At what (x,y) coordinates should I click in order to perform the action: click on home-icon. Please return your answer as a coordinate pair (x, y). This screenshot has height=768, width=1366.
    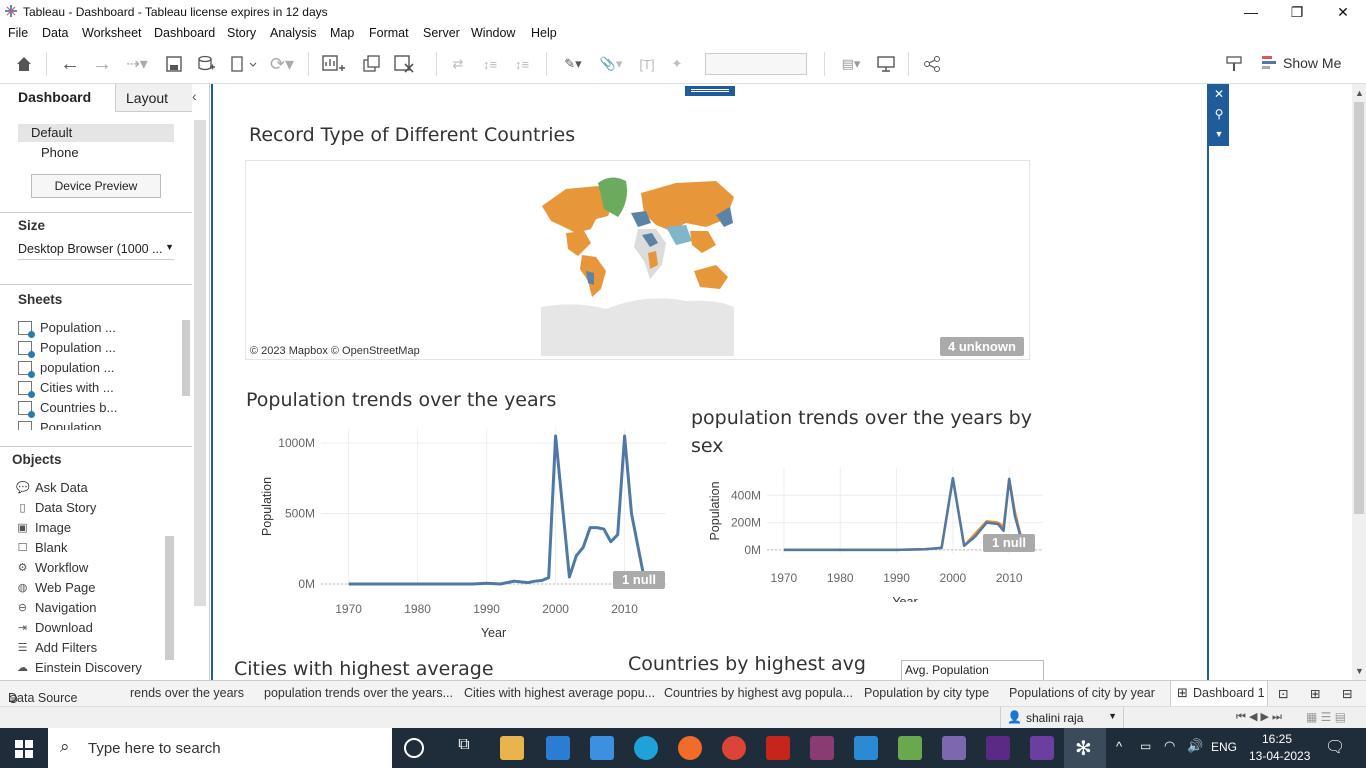
    Looking at the image, I should click on (24, 64).